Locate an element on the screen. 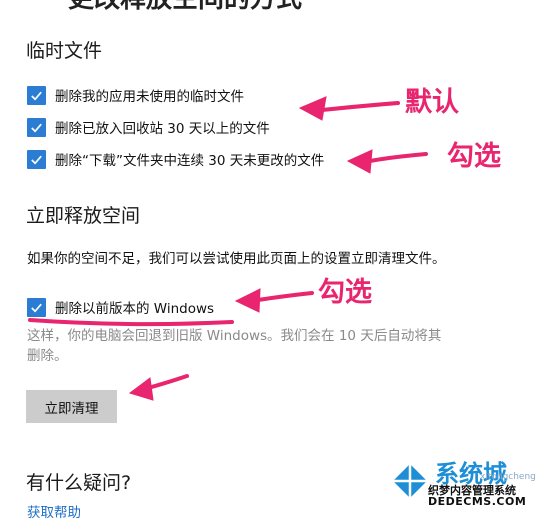  annotation-underline is located at coordinates (131, 322).